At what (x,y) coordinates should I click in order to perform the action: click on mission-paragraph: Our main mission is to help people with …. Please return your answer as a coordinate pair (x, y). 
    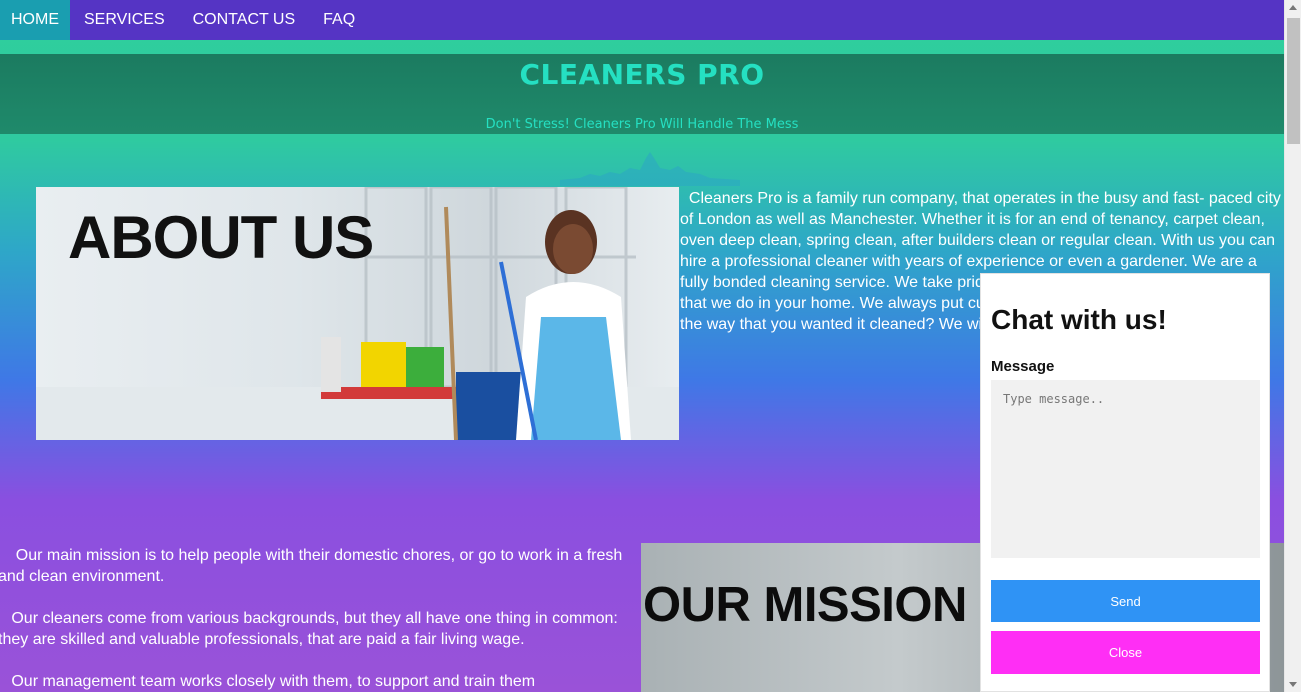
    Looking at the image, I should click on (311, 566).